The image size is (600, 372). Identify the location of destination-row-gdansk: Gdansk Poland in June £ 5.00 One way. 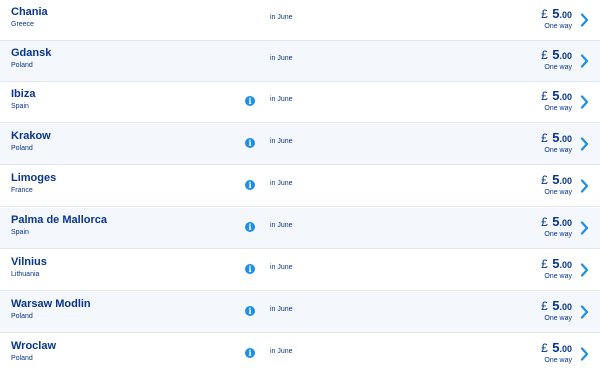
(300, 61).